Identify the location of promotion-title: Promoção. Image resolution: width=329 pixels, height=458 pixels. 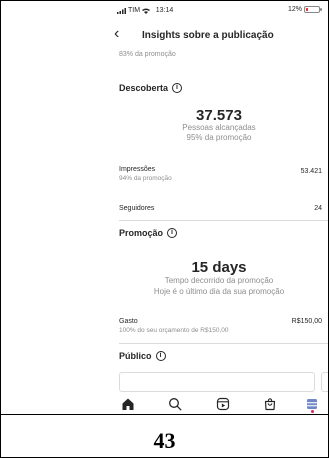
(141, 233).